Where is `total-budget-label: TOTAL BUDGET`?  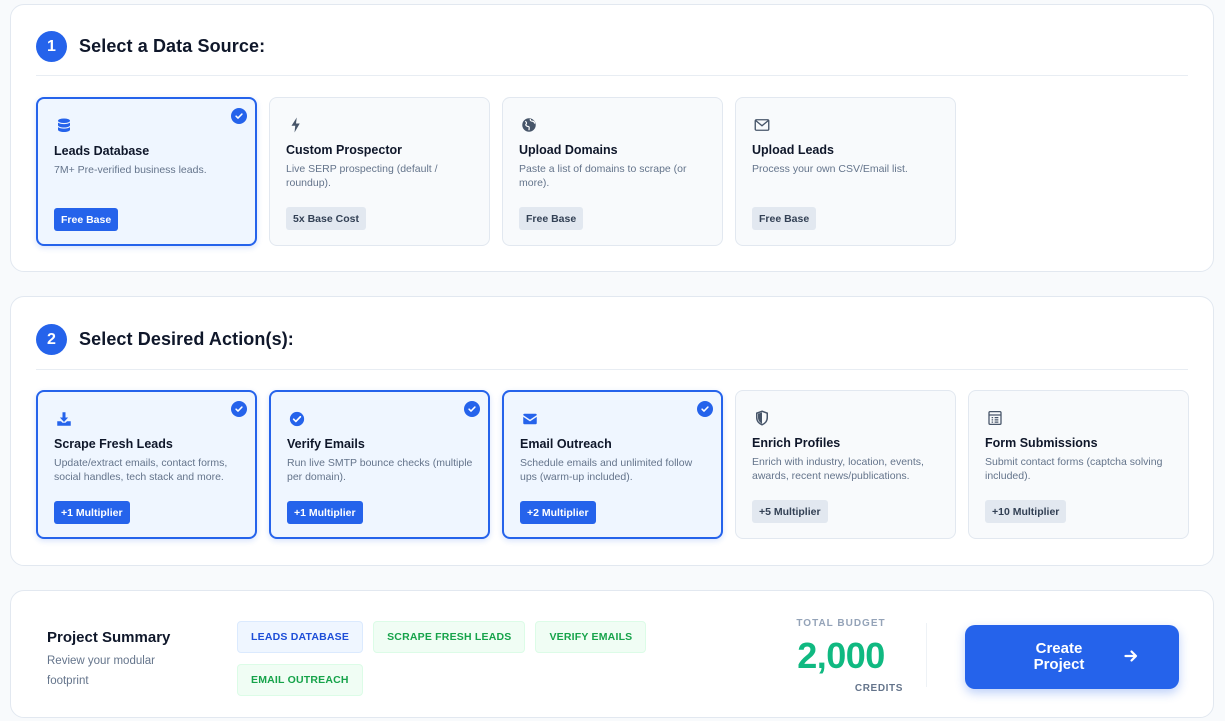 total-budget-label: TOTAL BUDGET is located at coordinates (841, 623).